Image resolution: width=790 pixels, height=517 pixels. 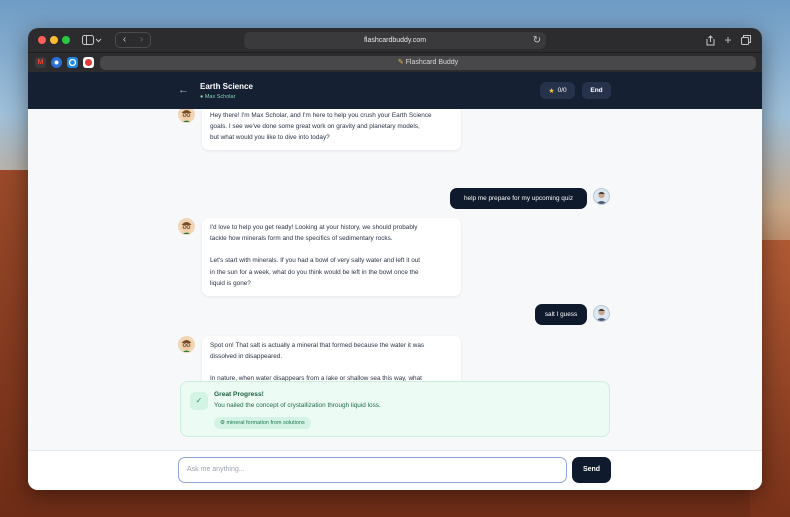 I want to click on send-button: Send, so click(x=591, y=470).